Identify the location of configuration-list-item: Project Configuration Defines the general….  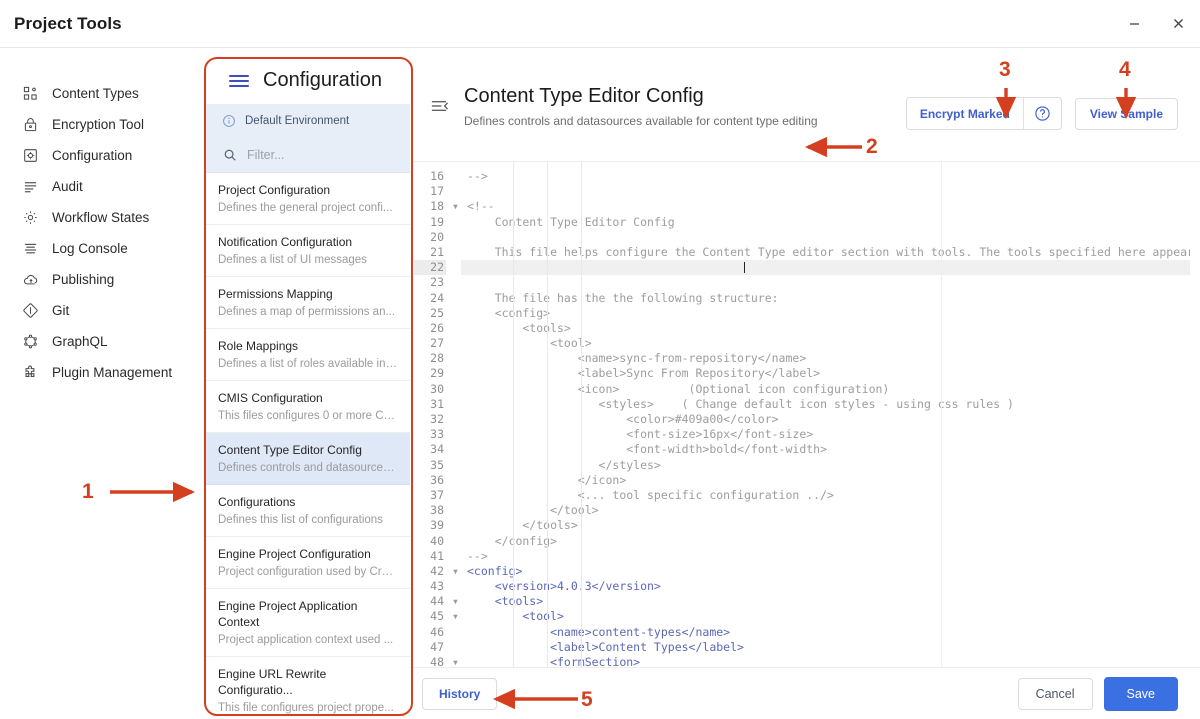
(307, 199).